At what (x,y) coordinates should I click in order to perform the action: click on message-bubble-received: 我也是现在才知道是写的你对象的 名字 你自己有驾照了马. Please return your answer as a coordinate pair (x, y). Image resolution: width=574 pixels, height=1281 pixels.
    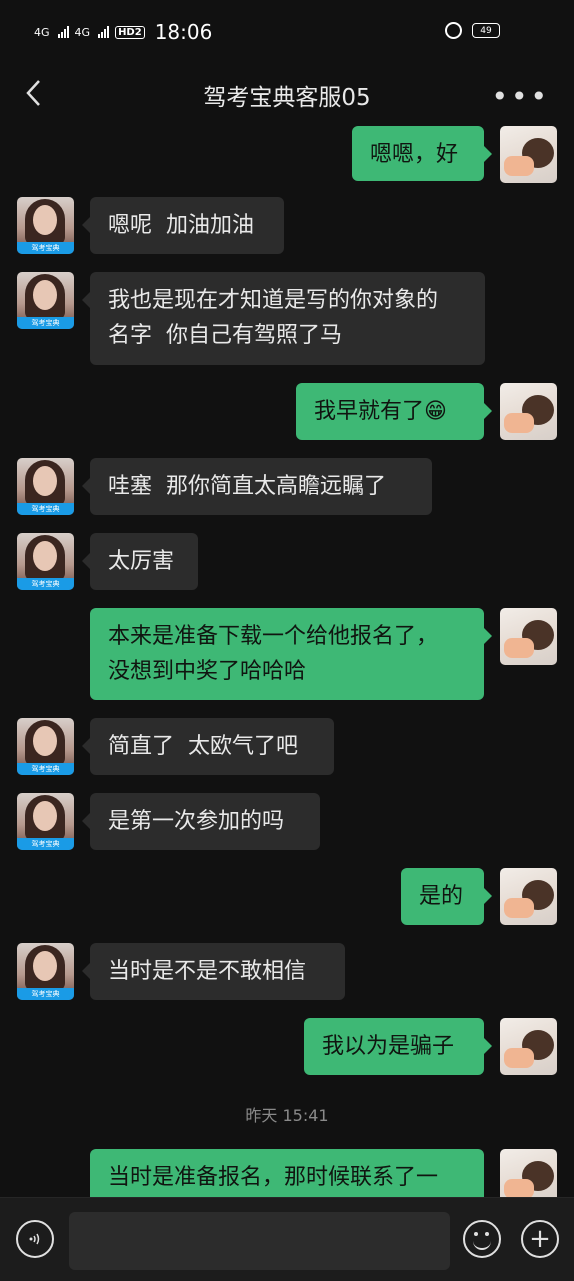
    Looking at the image, I should click on (283, 318).